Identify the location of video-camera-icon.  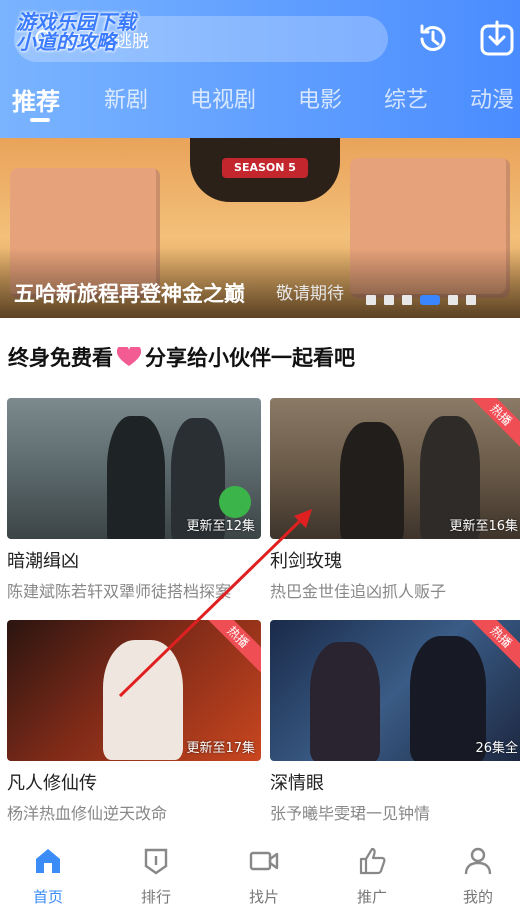
(264, 861).